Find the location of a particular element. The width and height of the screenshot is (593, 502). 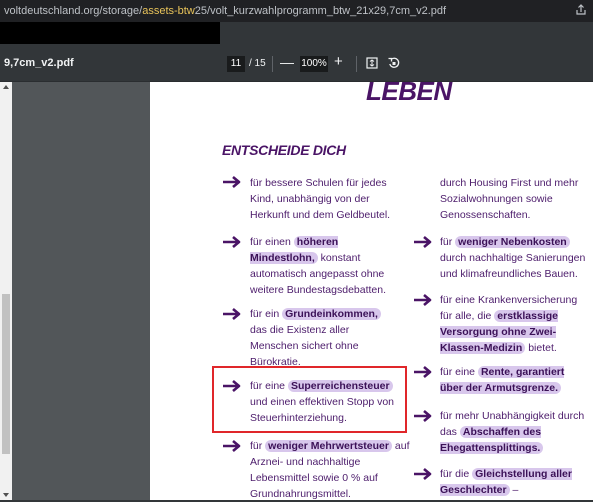

zoom-level-input: 100% is located at coordinates (314, 64).